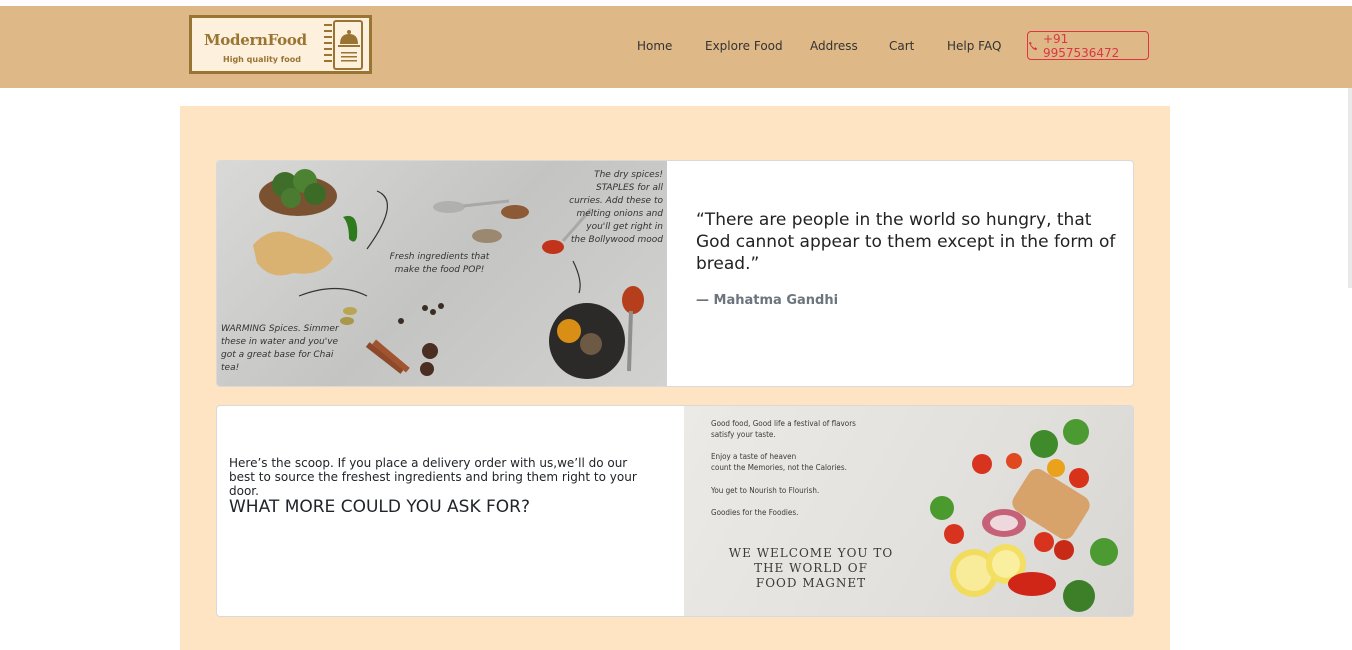  What do you see at coordinates (380, 507) in the screenshot?
I see `scoop-heading: WHAT MORE COULD YOU ASK FOR?` at bounding box center [380, 507].